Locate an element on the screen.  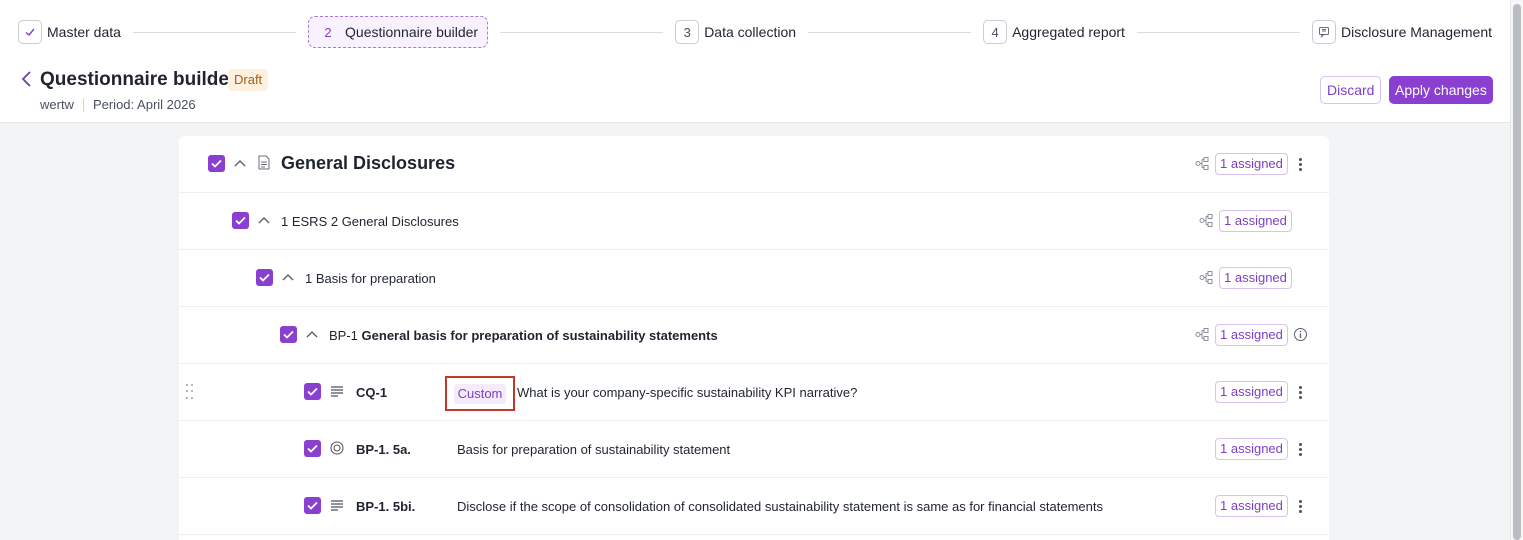
tree-row-standard: 1 ESRS 2 General Disclosures 1 assigned is located at coordinates (754, 221).